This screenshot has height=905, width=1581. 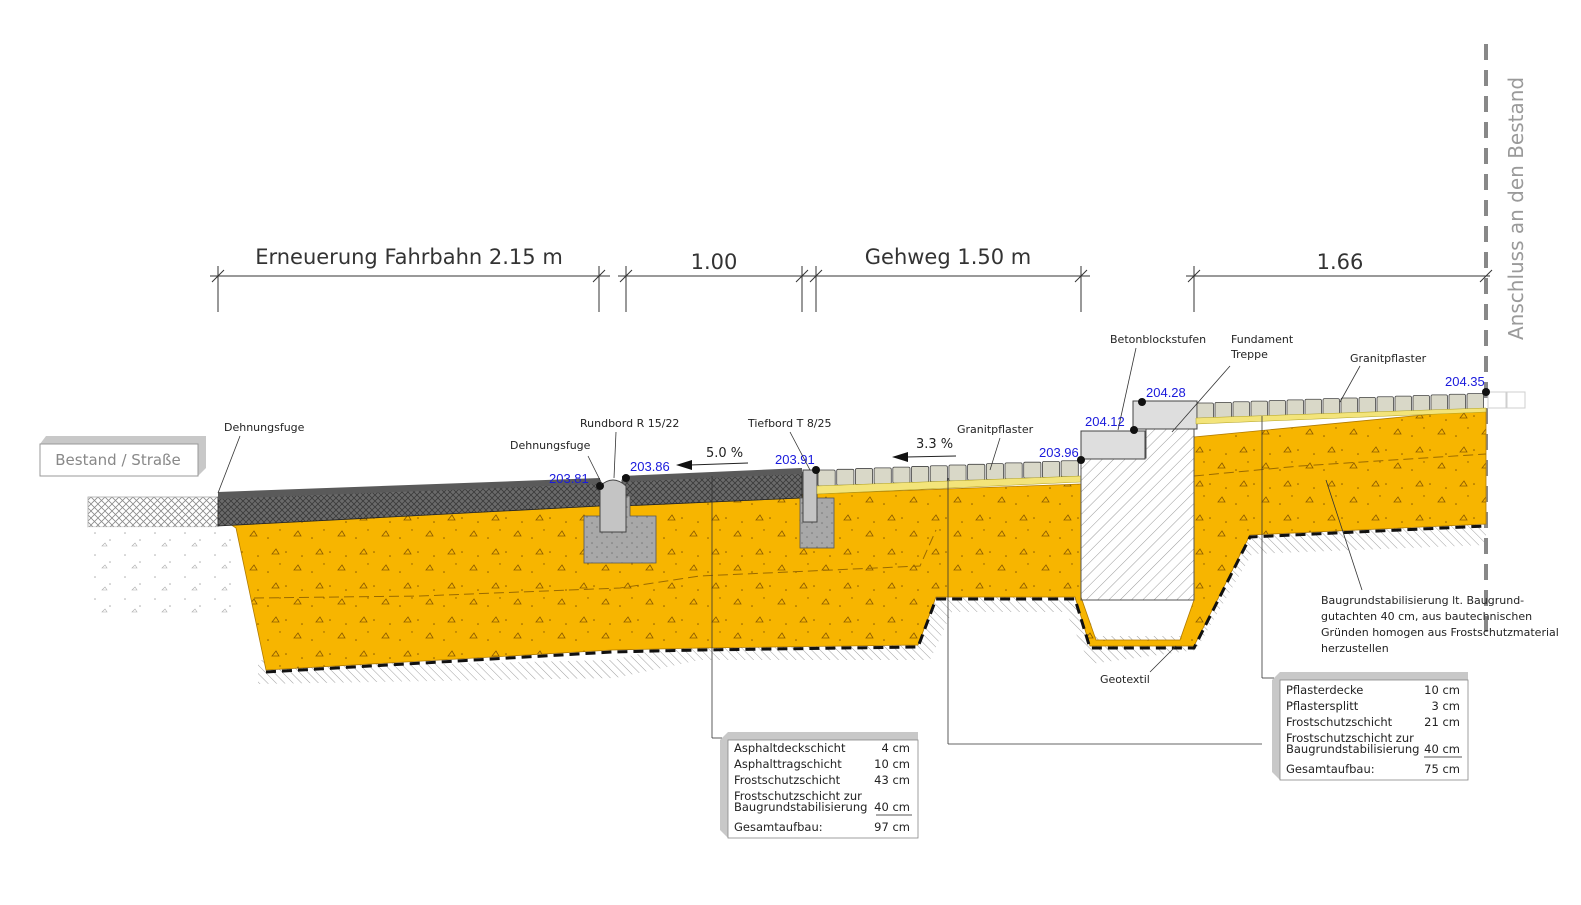 I want to click on label-geotextil: Geotextil, so click(x=1125, y=679).